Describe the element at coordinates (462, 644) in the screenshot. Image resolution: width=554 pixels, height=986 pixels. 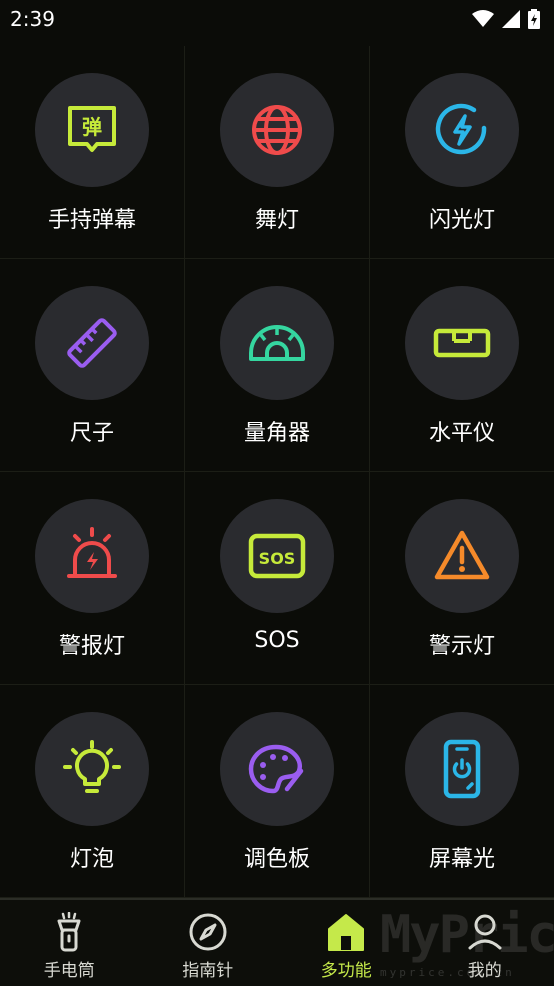
I see `feature-label: 警示灯` at that location.